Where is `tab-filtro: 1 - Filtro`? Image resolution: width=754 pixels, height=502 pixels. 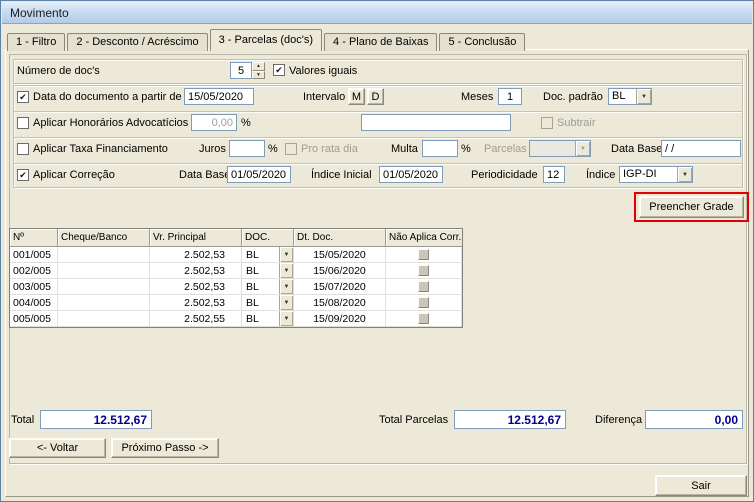
tab-filtro: 1 - Filtro is located at coordinates (36, 42).